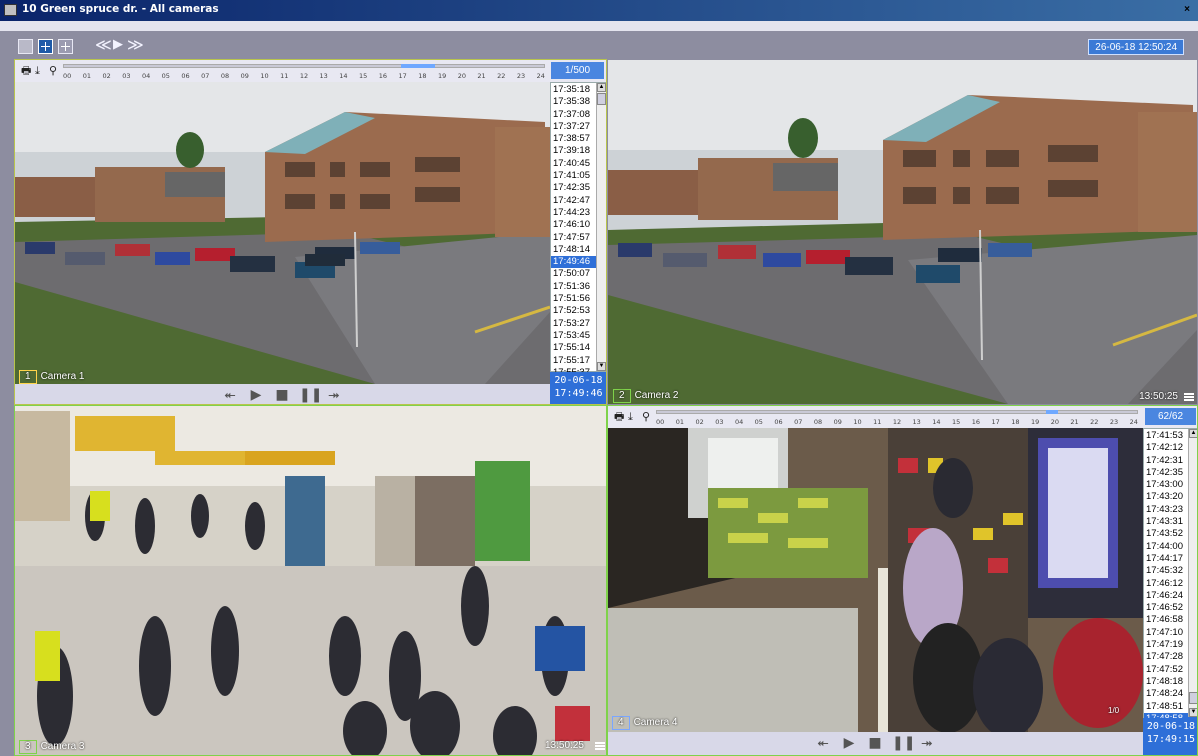 This screenshot has height=756, width=1198. Describe the element at coordinates (62, 746) in the screenshot. I see `camera-name: Camera 3` at that location.